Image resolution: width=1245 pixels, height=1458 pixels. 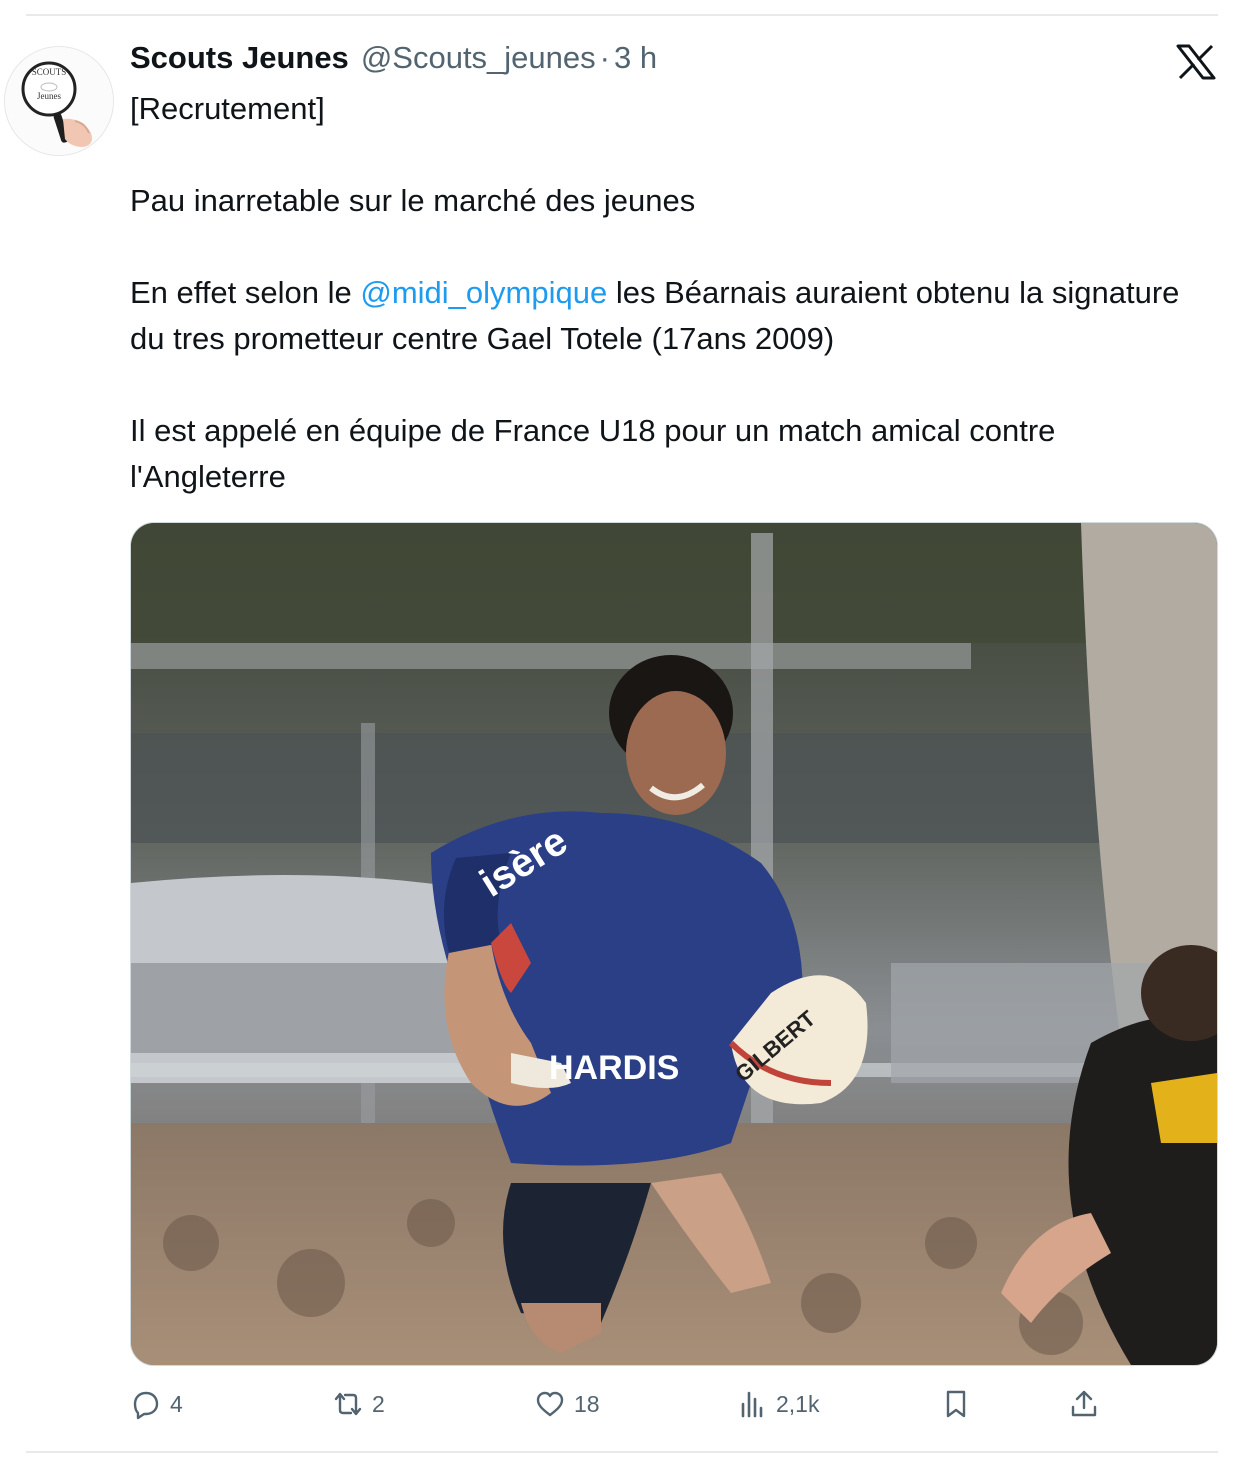 I want to click on sponsor-text: HARDIS, so click(x=614, y=1068).